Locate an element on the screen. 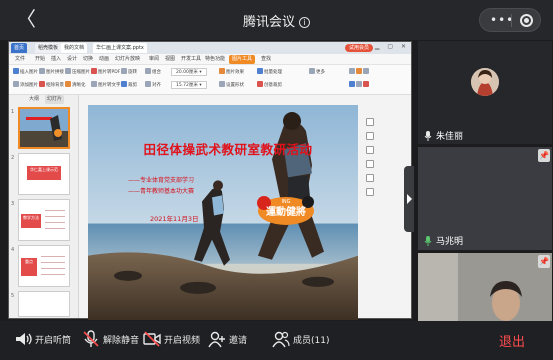  members-icon is located at coordinates (281, 339).